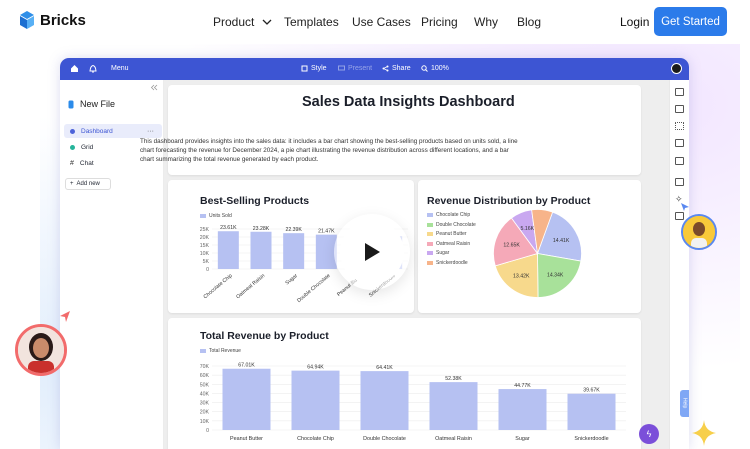 The width and height of the screenshot is (750, 449). What do you see at coordinates (679, 143) in the screenshot?
I see `table-icon` at bounding box center [679, 143].